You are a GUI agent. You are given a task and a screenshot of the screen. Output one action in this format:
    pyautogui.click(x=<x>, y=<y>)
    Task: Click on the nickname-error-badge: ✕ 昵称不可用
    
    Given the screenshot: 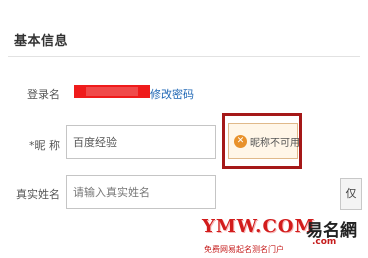 What is the action you would take?
    pyautogui.click(x=264, y=141)
    